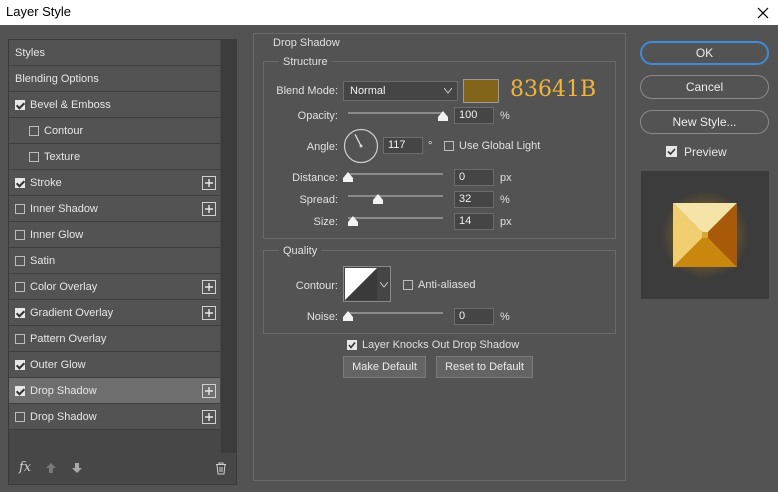 This screenshot has width=778, height=492. What do you see at coordinates (348, 177) in the screenshot?
I see `distance-slider-thumb` at bounding box center [348, 177].